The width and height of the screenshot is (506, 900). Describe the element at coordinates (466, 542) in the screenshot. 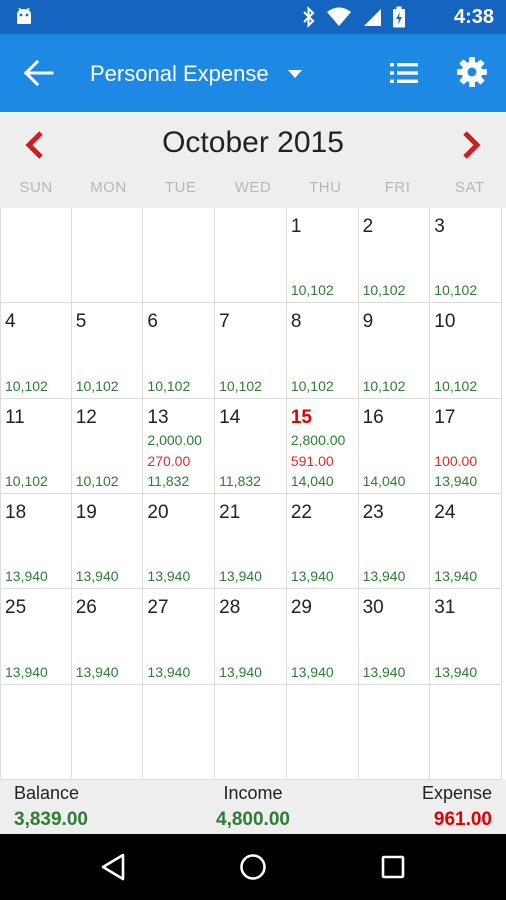

I see `calendar-day-cell: 24 13,940` at that location.